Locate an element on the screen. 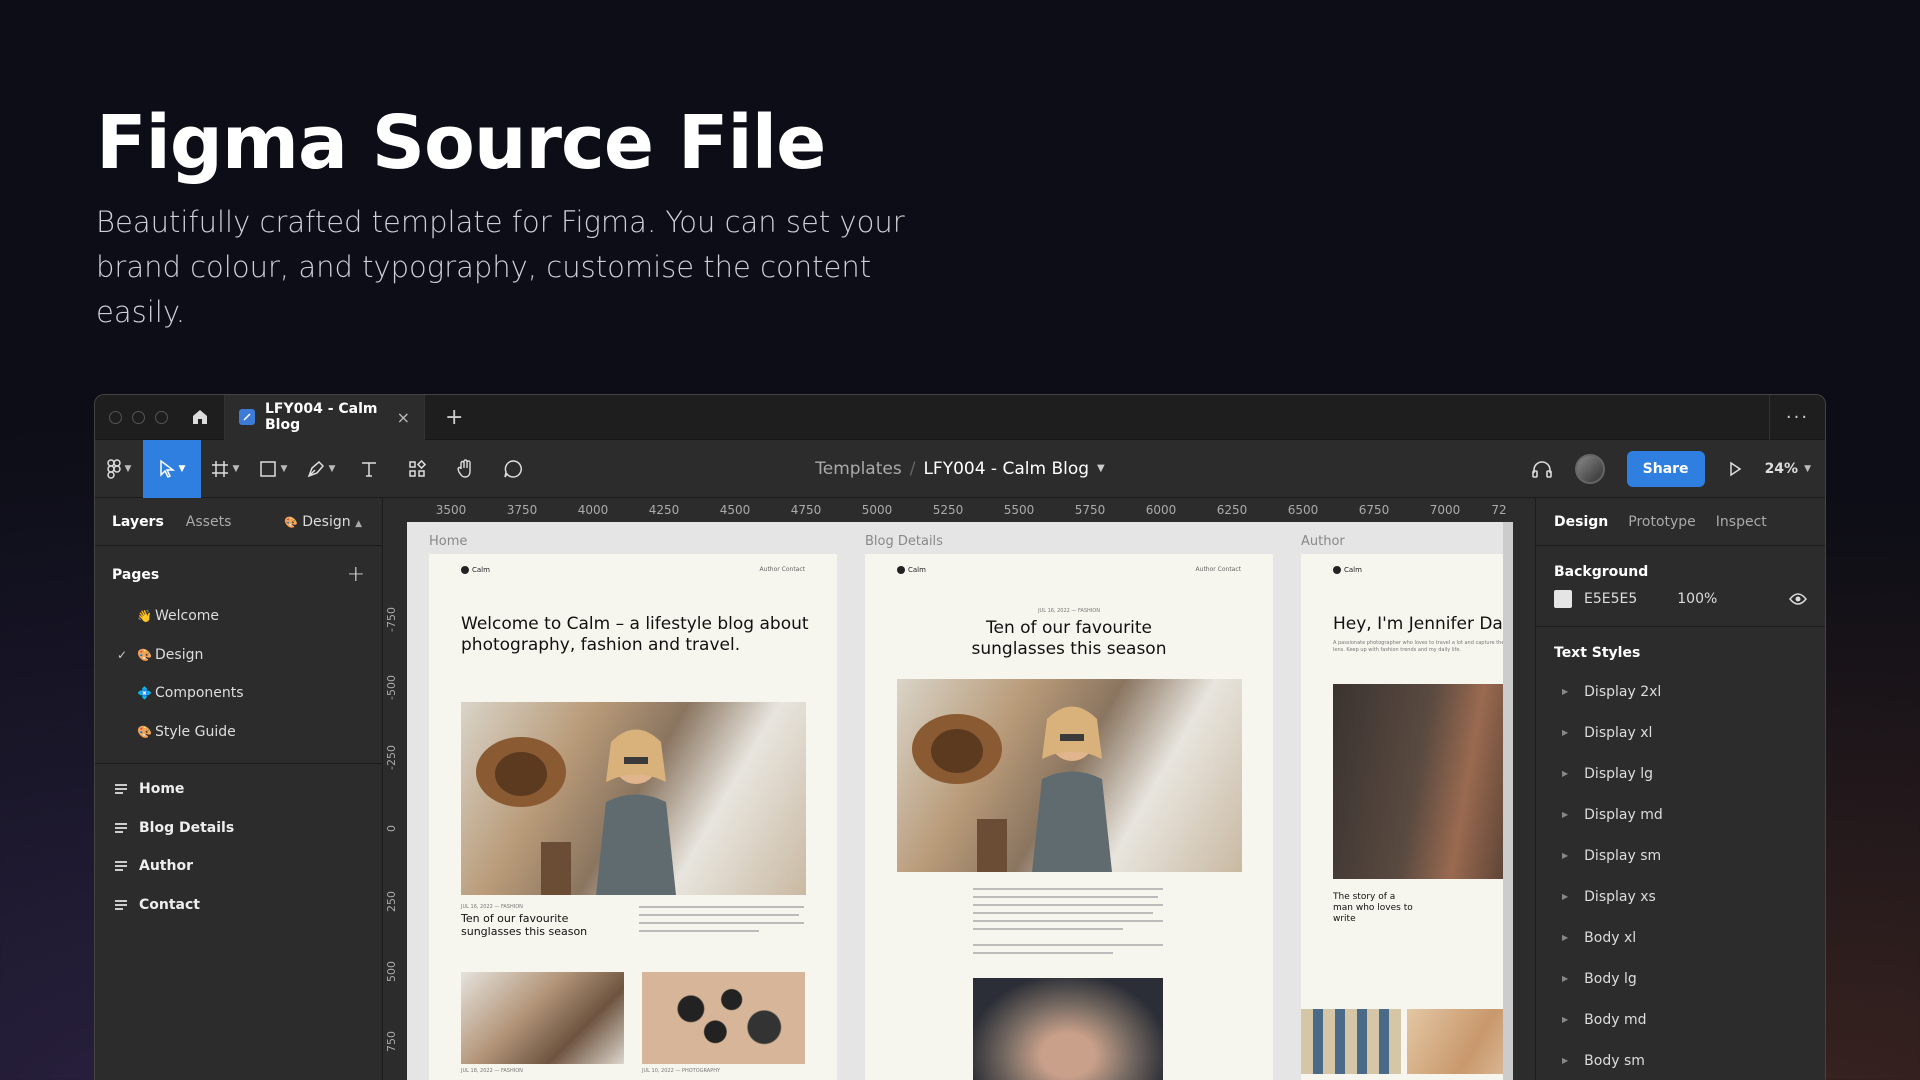 The height and width of the screenshot is (1080, 1920). check-icon: ✓ is located at coordinates (122, 654).